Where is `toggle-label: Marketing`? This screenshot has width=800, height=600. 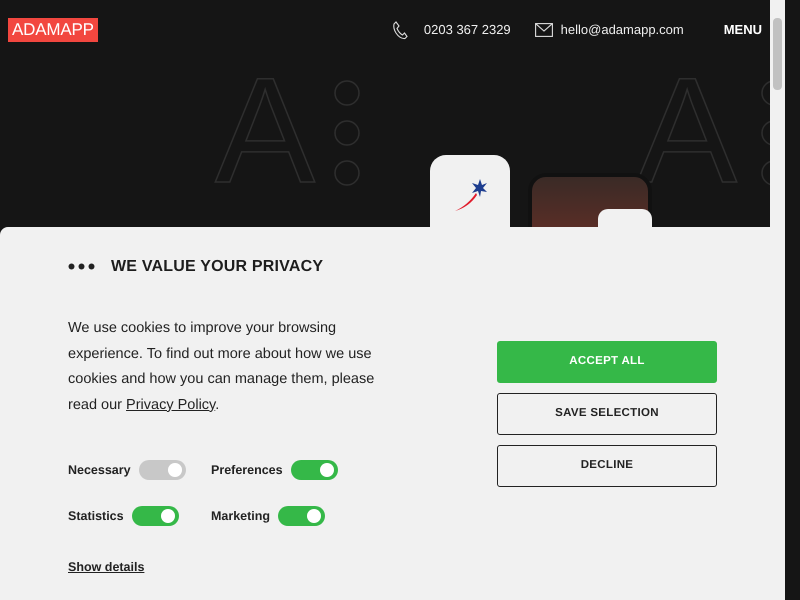
toggle-label: Marketing is located at coordinates (240, 516).